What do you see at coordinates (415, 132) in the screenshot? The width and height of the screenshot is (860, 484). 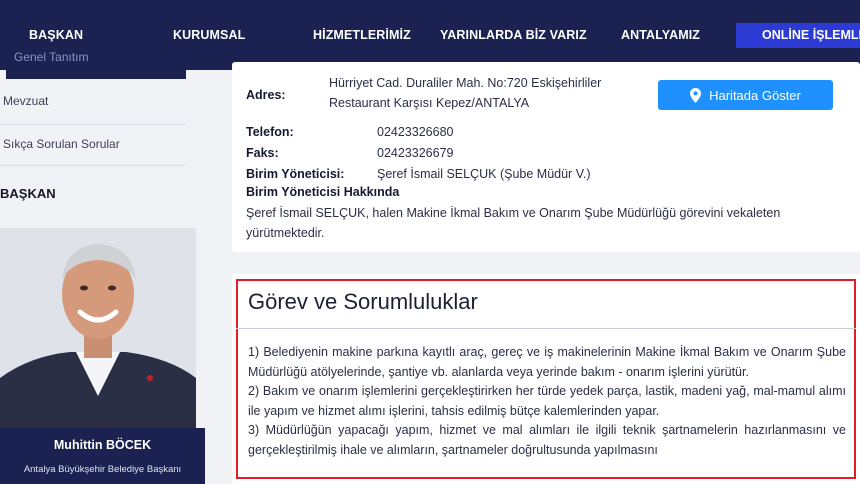 I see `phone-value: 02423326680` at bounding box center [415, 132].